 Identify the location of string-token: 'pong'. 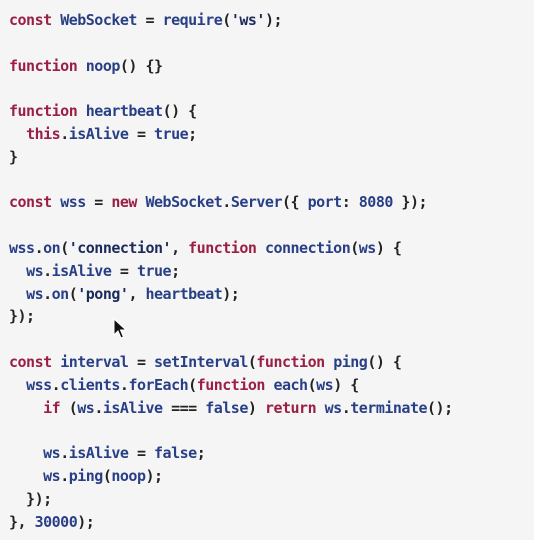
(103, 293).